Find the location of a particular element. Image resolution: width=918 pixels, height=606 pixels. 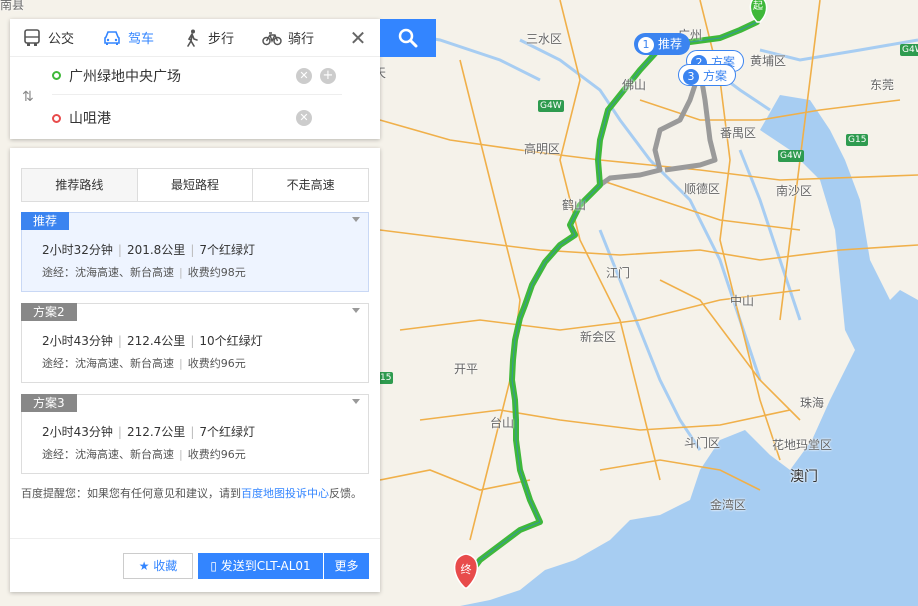

place-label: 珠海 is located at coordinates (812, 403).